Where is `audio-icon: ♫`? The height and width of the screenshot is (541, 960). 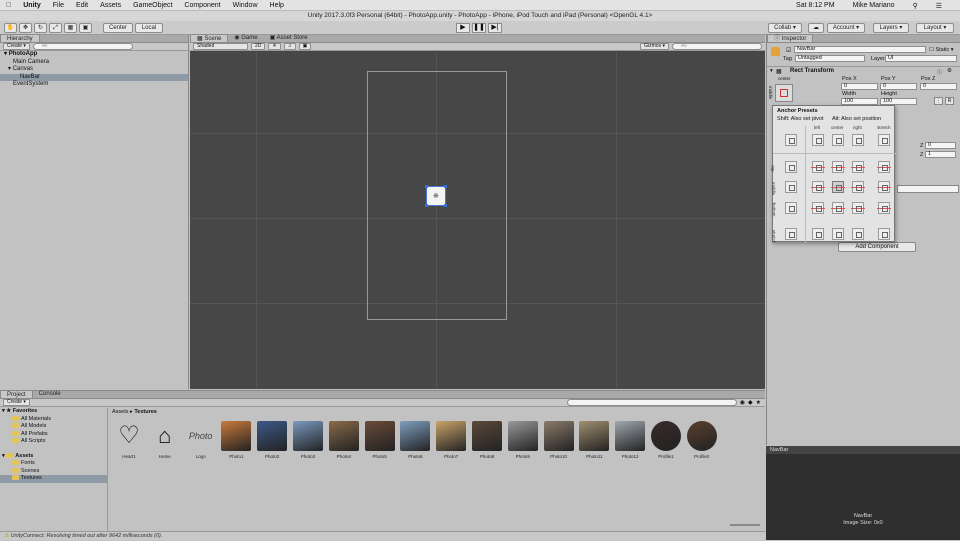 audio-icon: ♫ is located at coordinates (289, 46).